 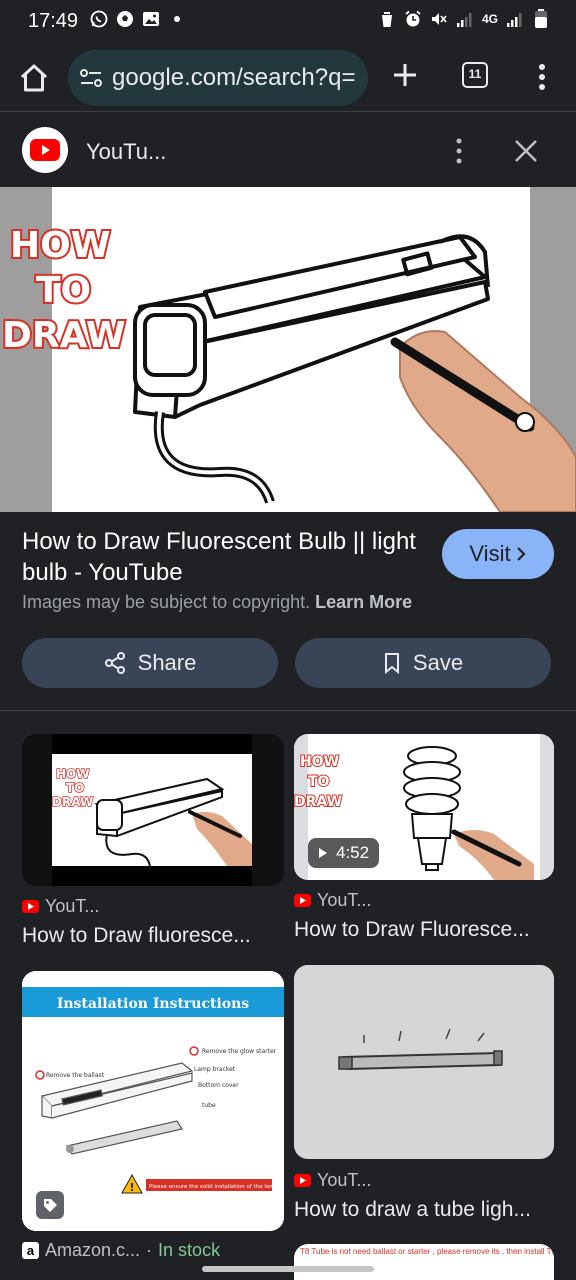 I want to click on new-tab-button, so click(x=405, y=75).